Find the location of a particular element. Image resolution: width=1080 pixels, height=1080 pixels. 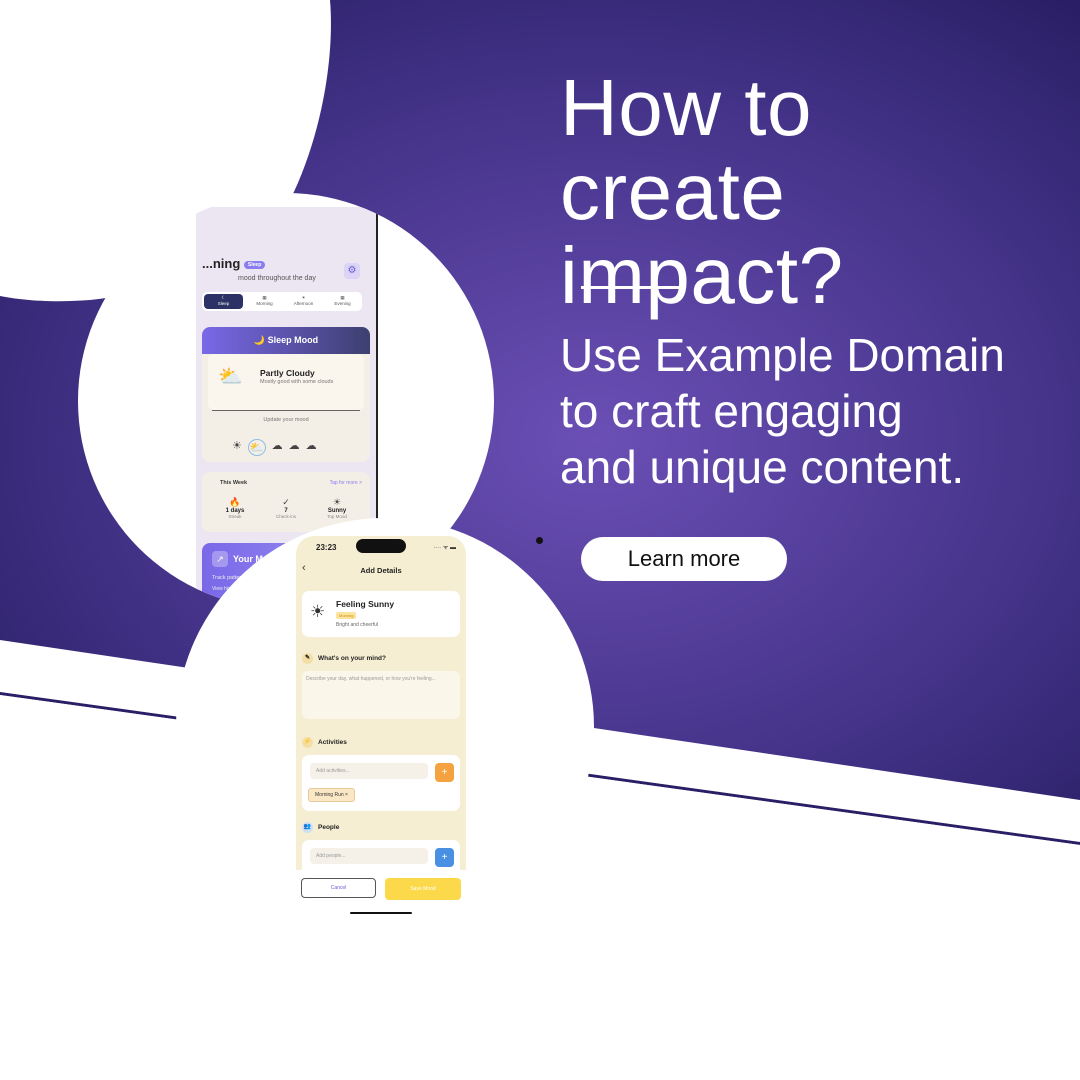

headline-divider is located at coordinates (632, 287).